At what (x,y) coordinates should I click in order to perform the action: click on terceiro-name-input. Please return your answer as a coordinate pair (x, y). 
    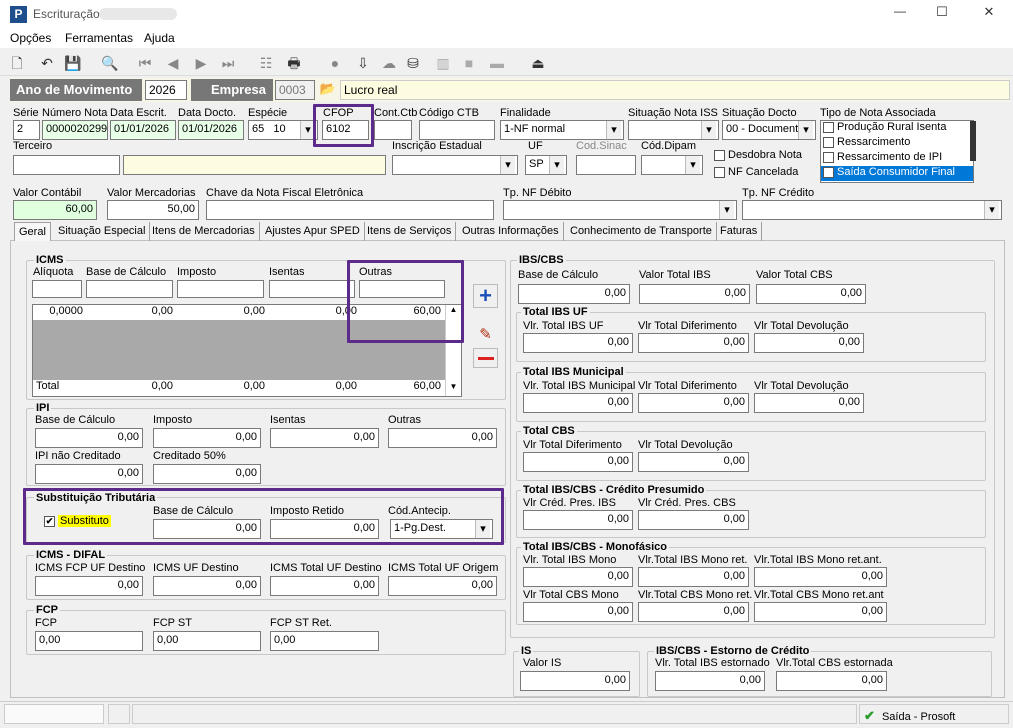
    Looking at the image, I should click on (254, 165).